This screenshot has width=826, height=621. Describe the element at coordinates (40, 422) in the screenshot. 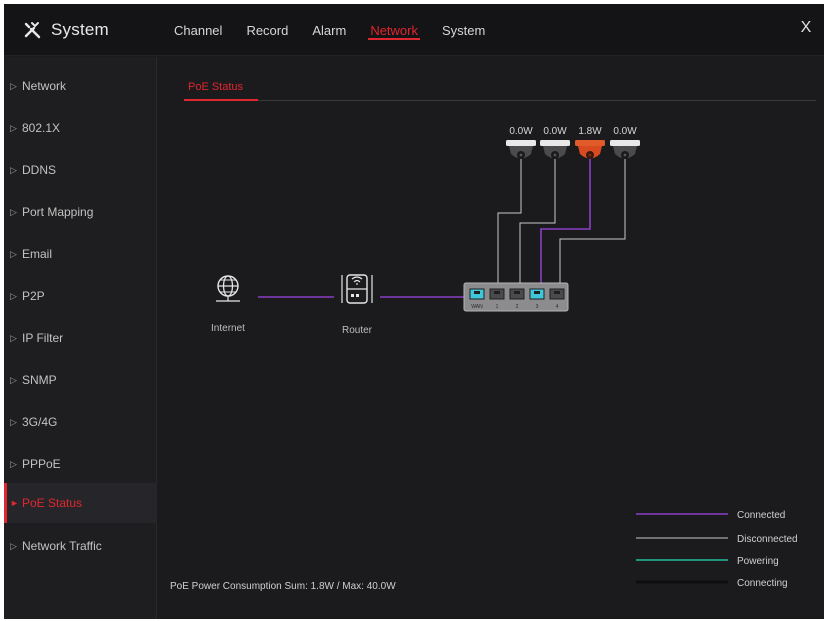

I see `sidebar-item-label: 3G/4G` at that location.